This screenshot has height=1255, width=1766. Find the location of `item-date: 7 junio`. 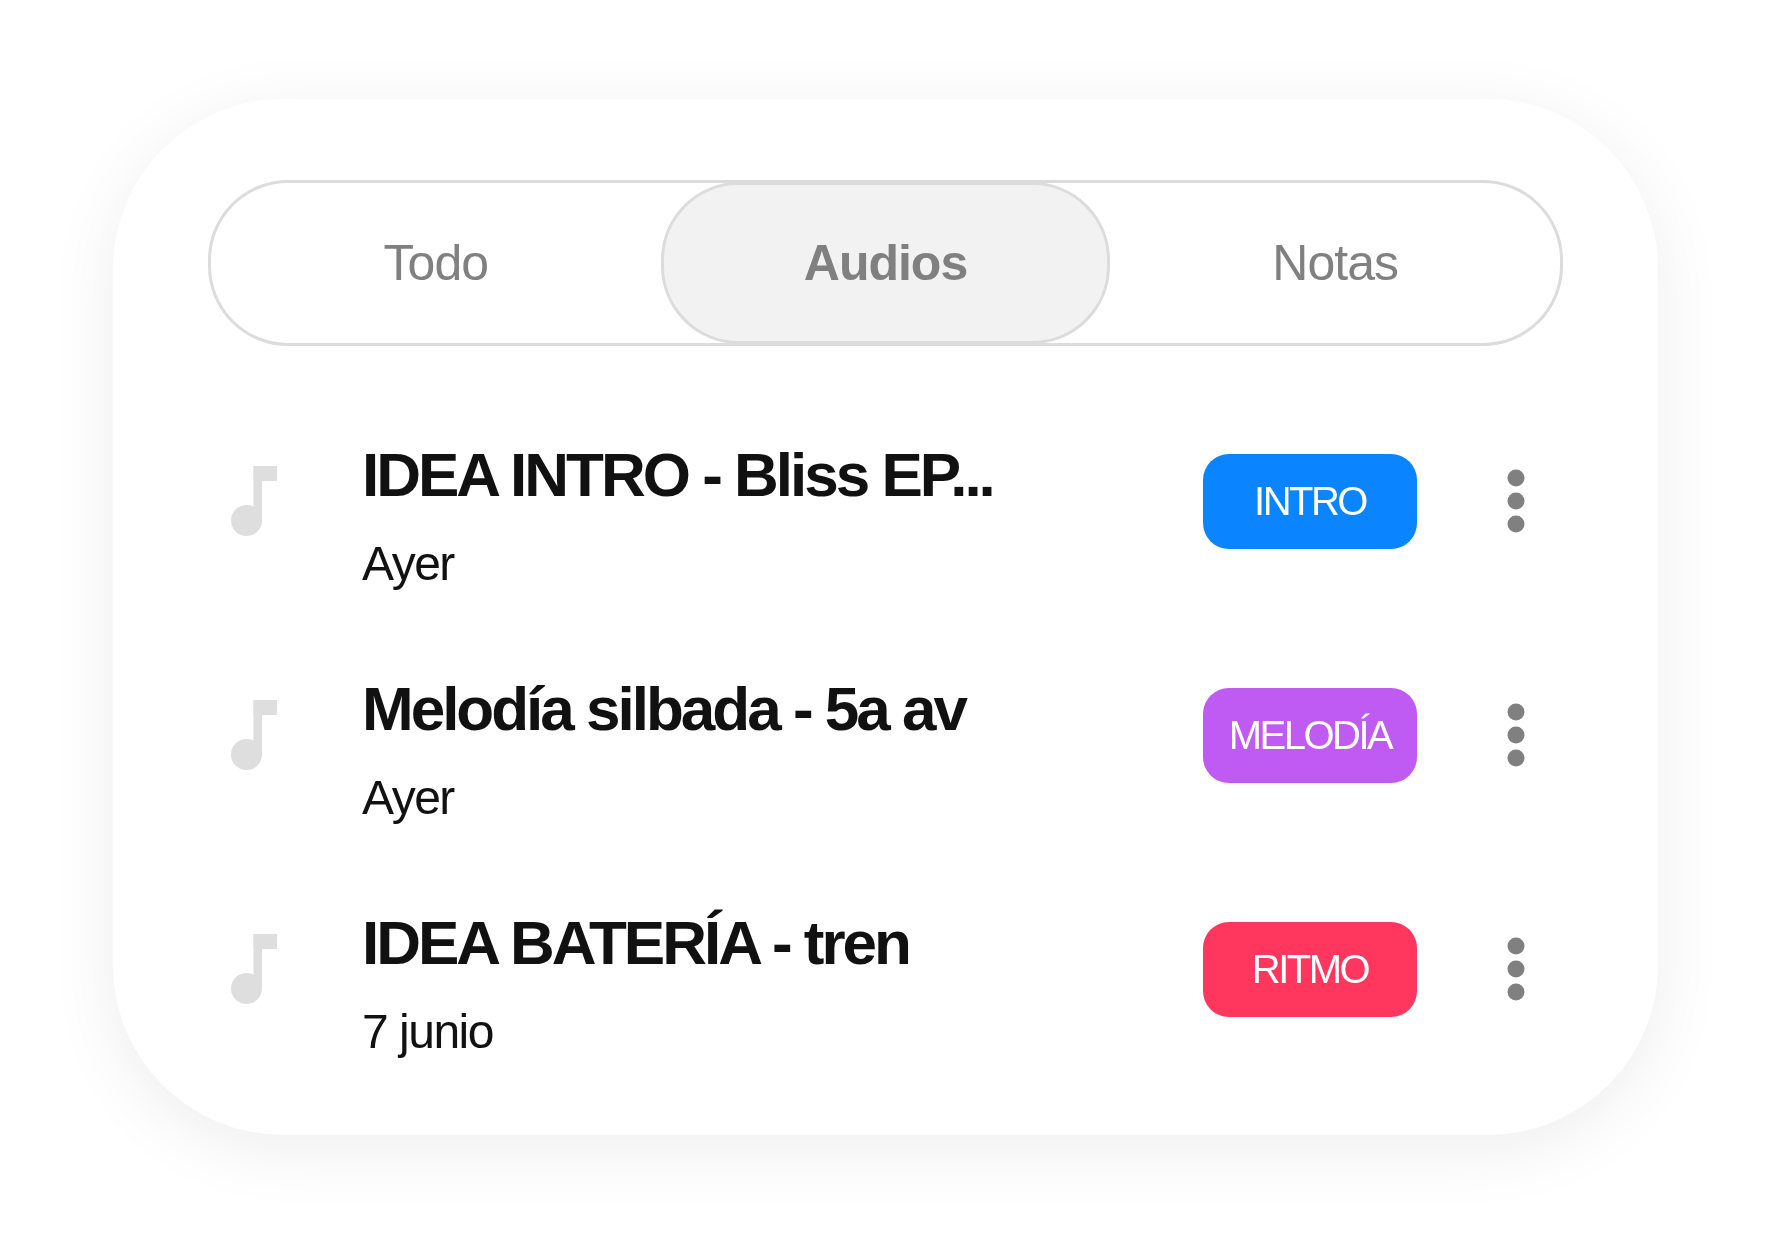

item-date: 7 junio is located at coordinates (427, 1031).